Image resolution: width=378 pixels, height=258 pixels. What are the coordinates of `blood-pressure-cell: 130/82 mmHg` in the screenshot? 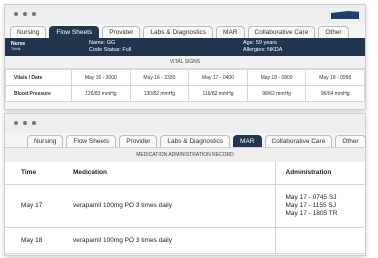 It's located at (159, 93).